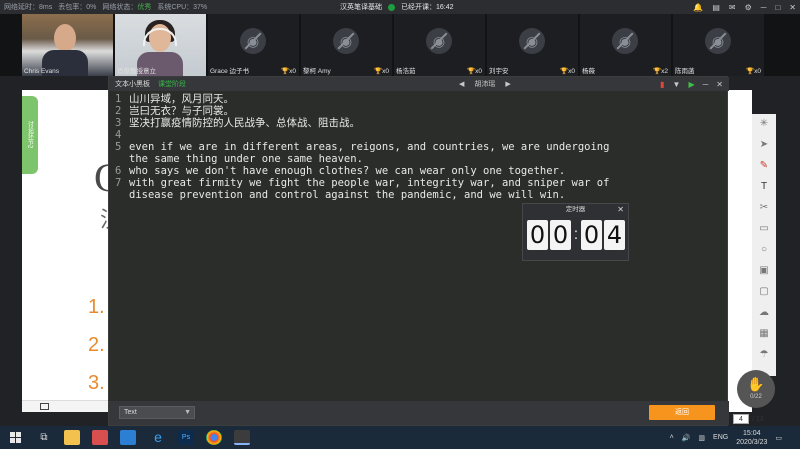  I want to click on play-icon: ▶, so click(691, 84).